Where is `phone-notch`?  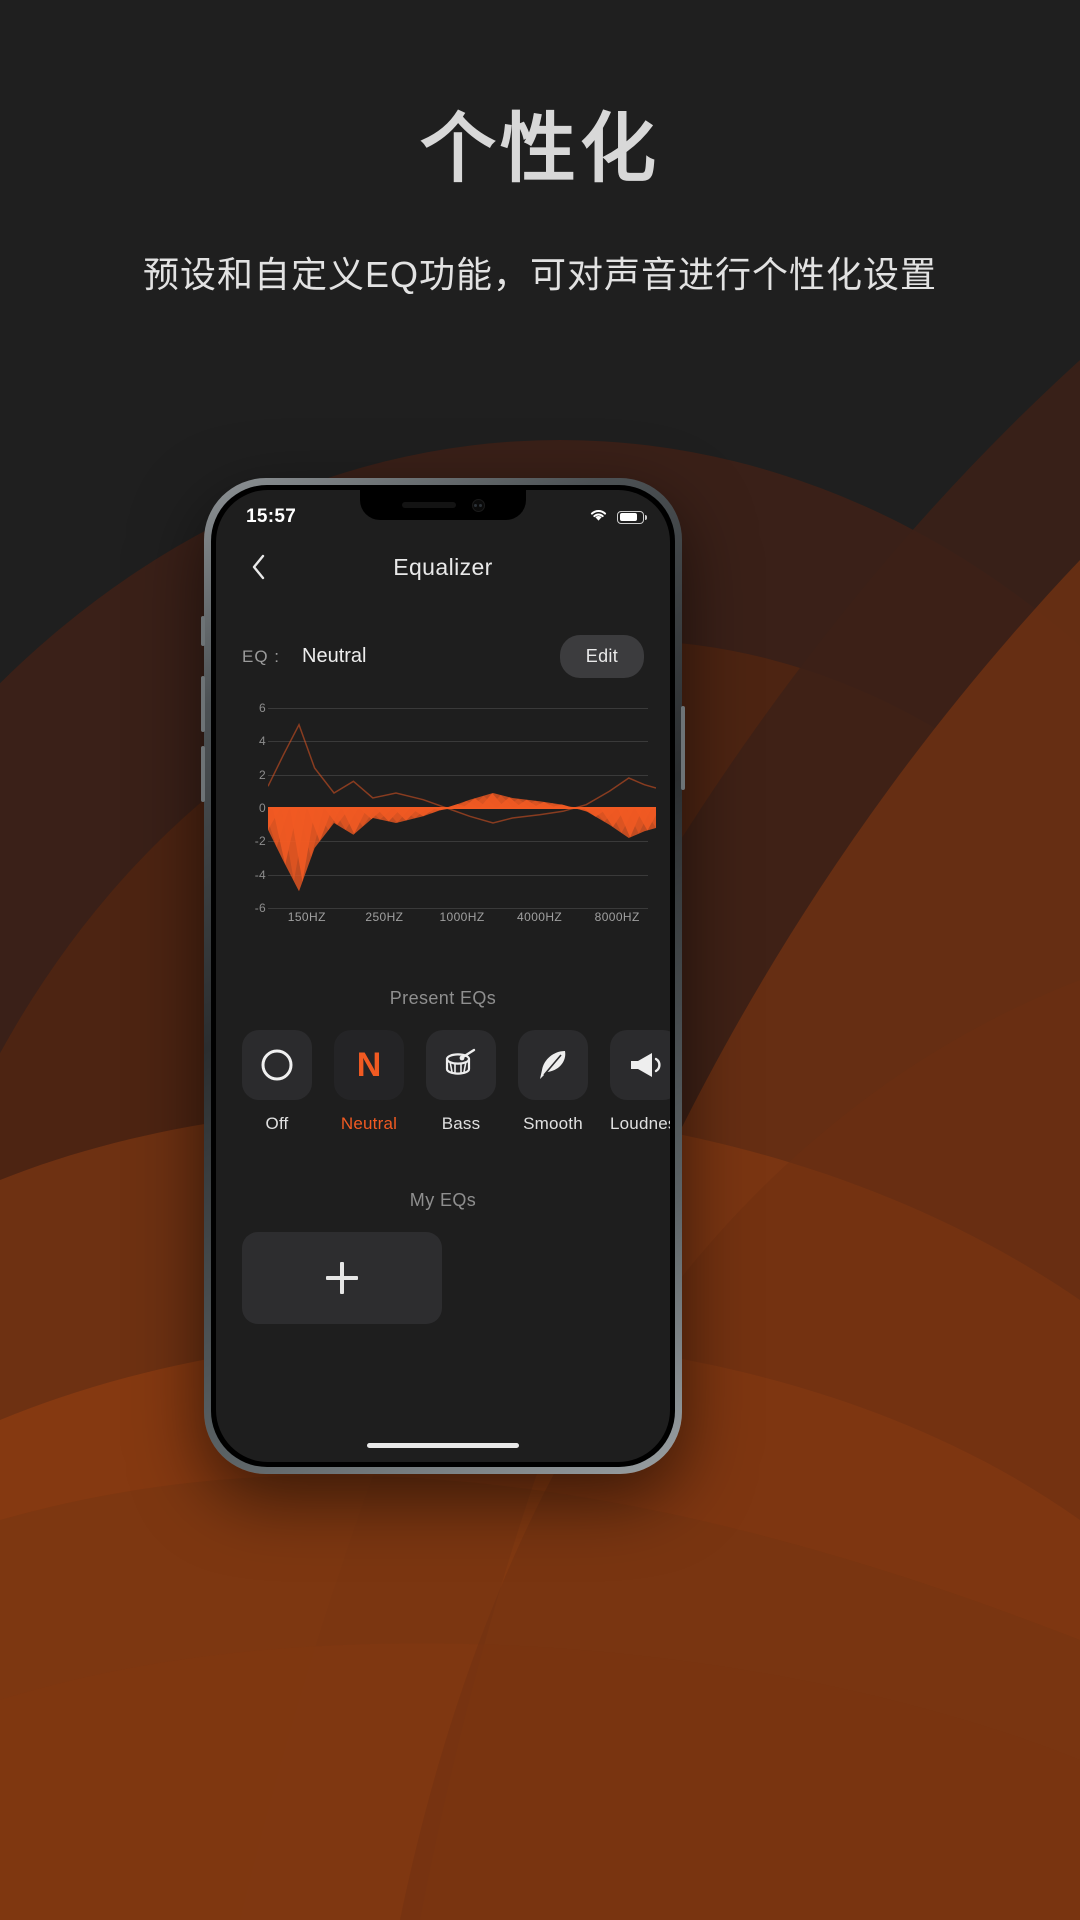
phone-notch is located at coordinates (443, 505).